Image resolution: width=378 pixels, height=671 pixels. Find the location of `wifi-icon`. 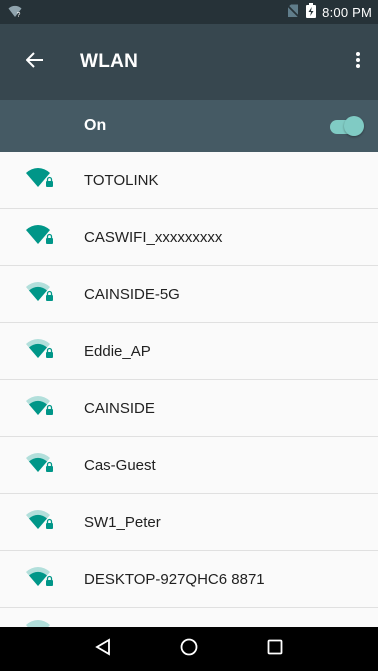

wifi-icon is located at coordinates (40, 614).